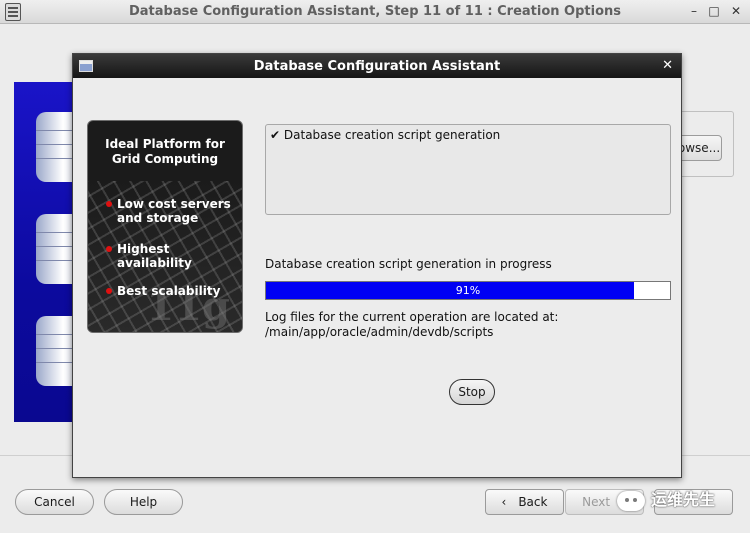 This screenshot has height=533, width=750. Describe the element at coordinates (174, 256) in the screenshot. I see `promo-bullet: Highest availability` at that location.